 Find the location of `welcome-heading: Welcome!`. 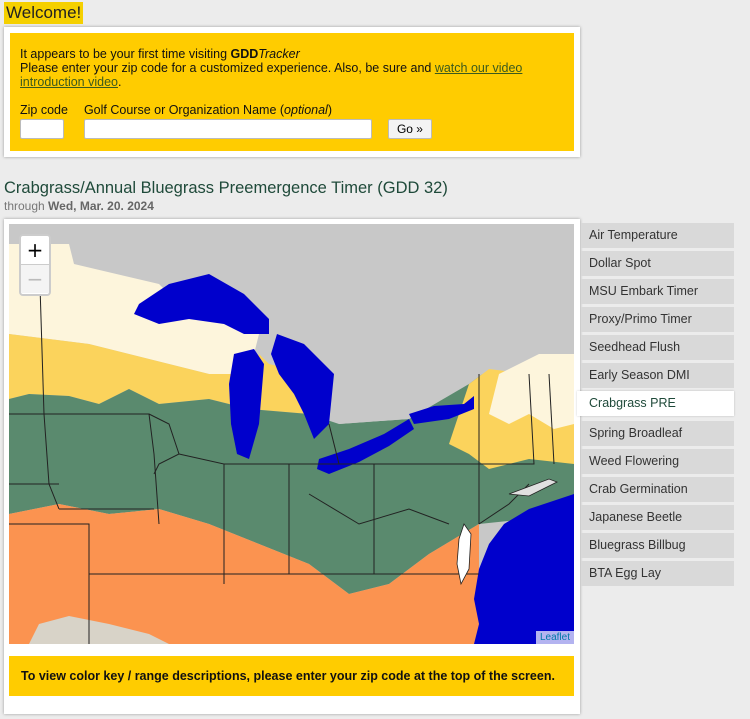

welcome-heading: Welcome! is located at coordinates (44, 13).